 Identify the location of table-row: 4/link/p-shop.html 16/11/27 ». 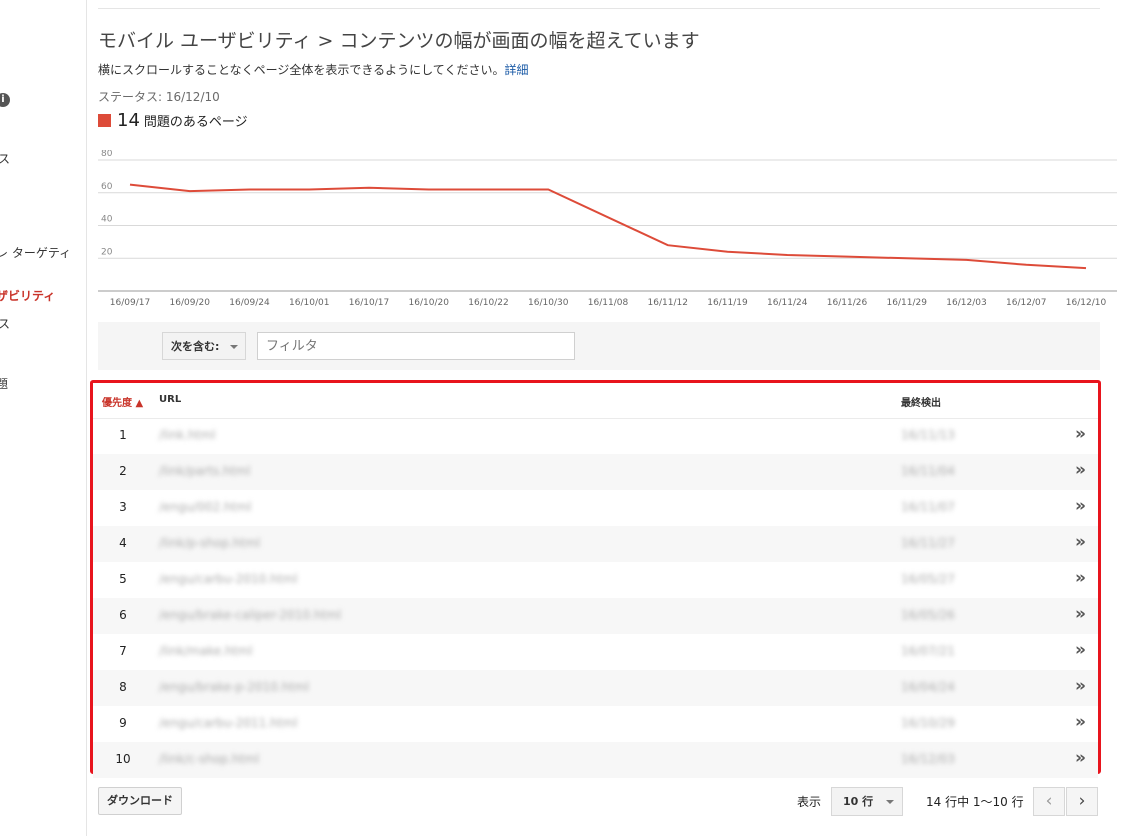
(595, 544).